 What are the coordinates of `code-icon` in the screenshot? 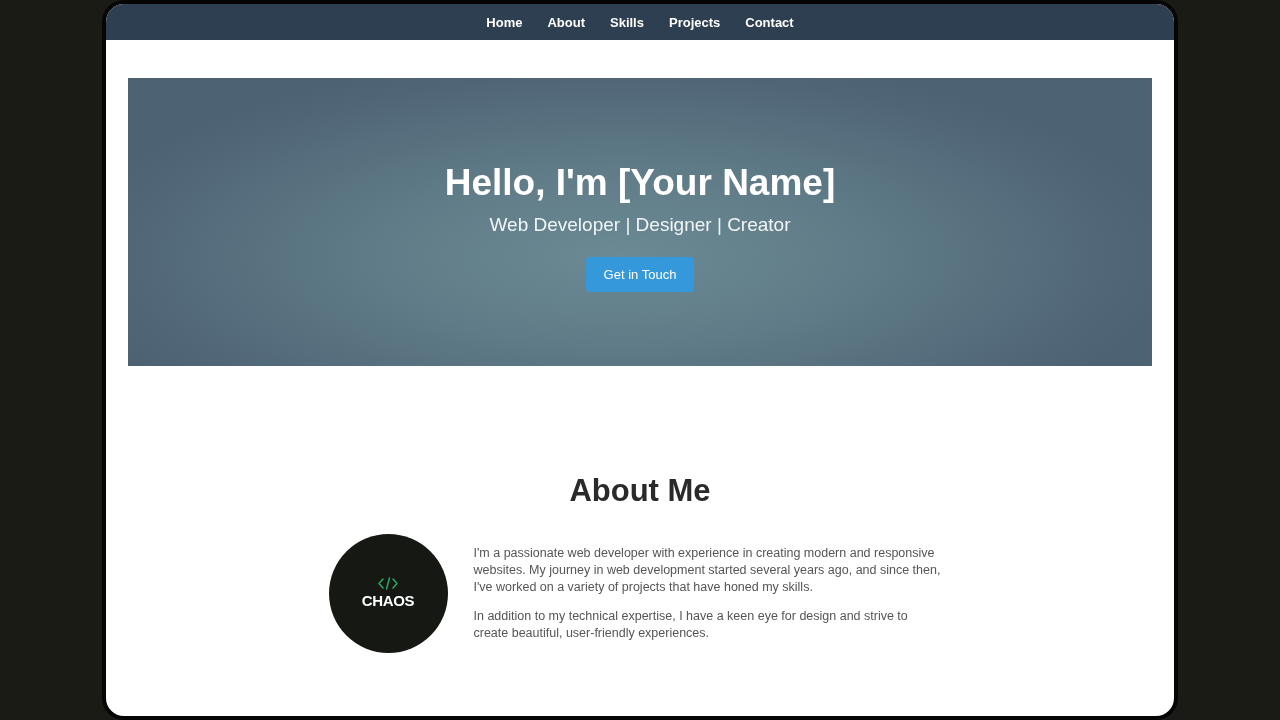 It's located at (388, 583).